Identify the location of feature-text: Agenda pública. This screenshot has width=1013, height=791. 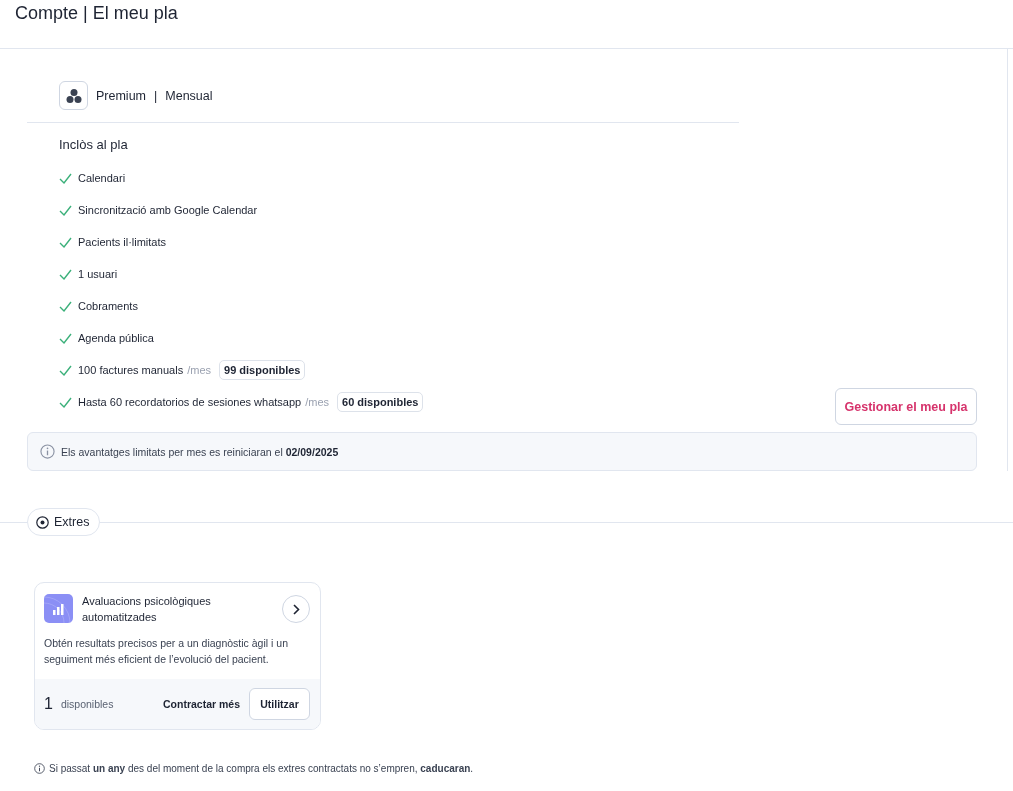
(116, 338).